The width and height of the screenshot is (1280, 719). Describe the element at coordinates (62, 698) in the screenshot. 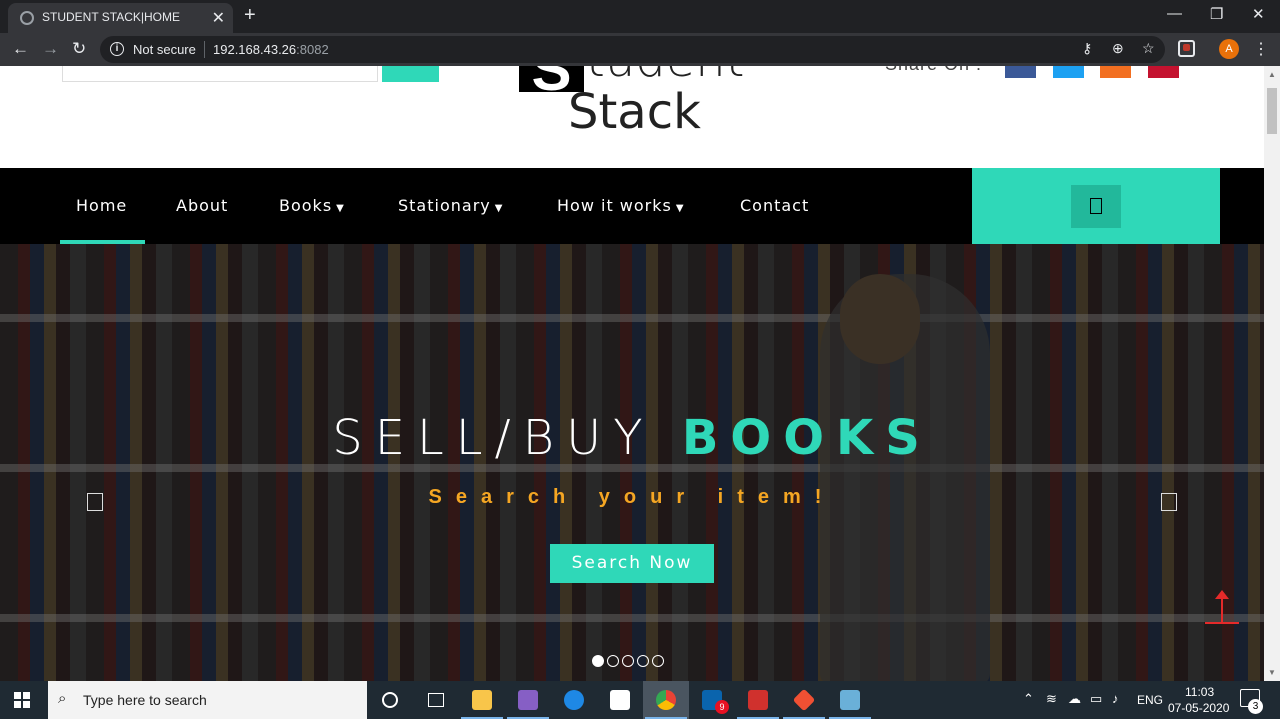

I see `search-icon: ⌕` at that location.